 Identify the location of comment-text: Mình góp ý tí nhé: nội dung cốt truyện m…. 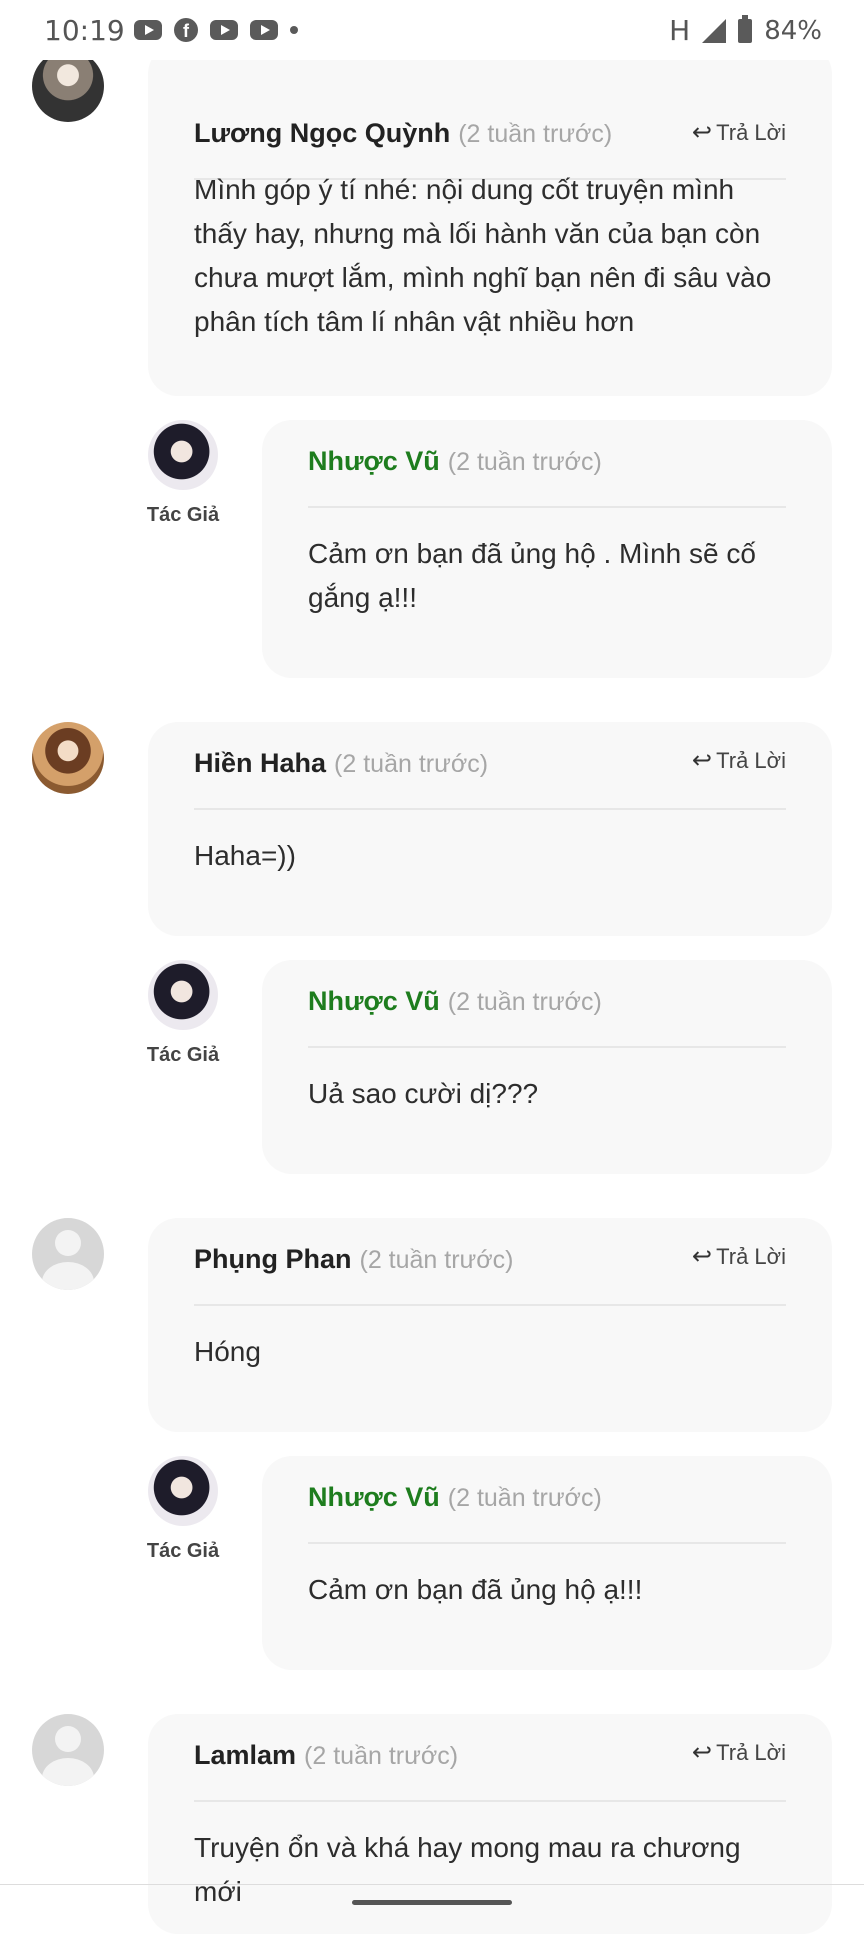
(483, 255).